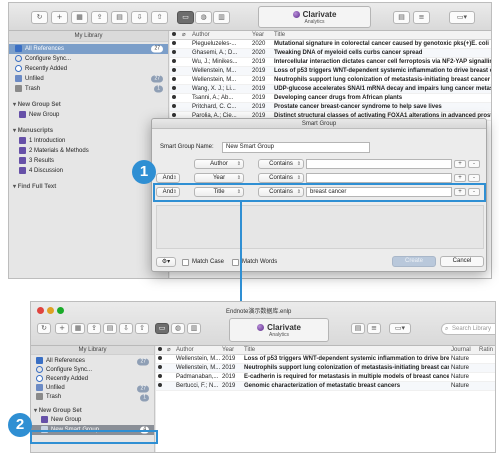  I want to click on field-select: Author ⇕, so click(219, 164).